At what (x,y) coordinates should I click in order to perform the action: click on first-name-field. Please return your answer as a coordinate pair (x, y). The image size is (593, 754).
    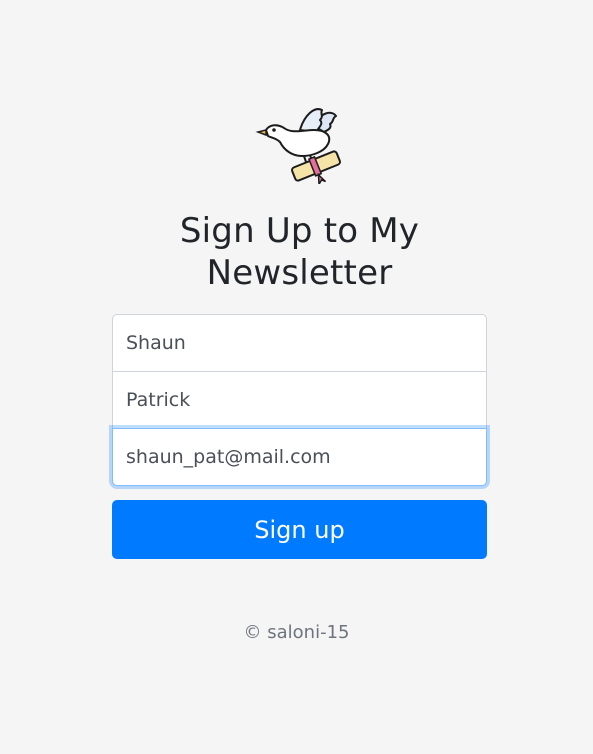
    Looking at the image, I should click on (299, 343).